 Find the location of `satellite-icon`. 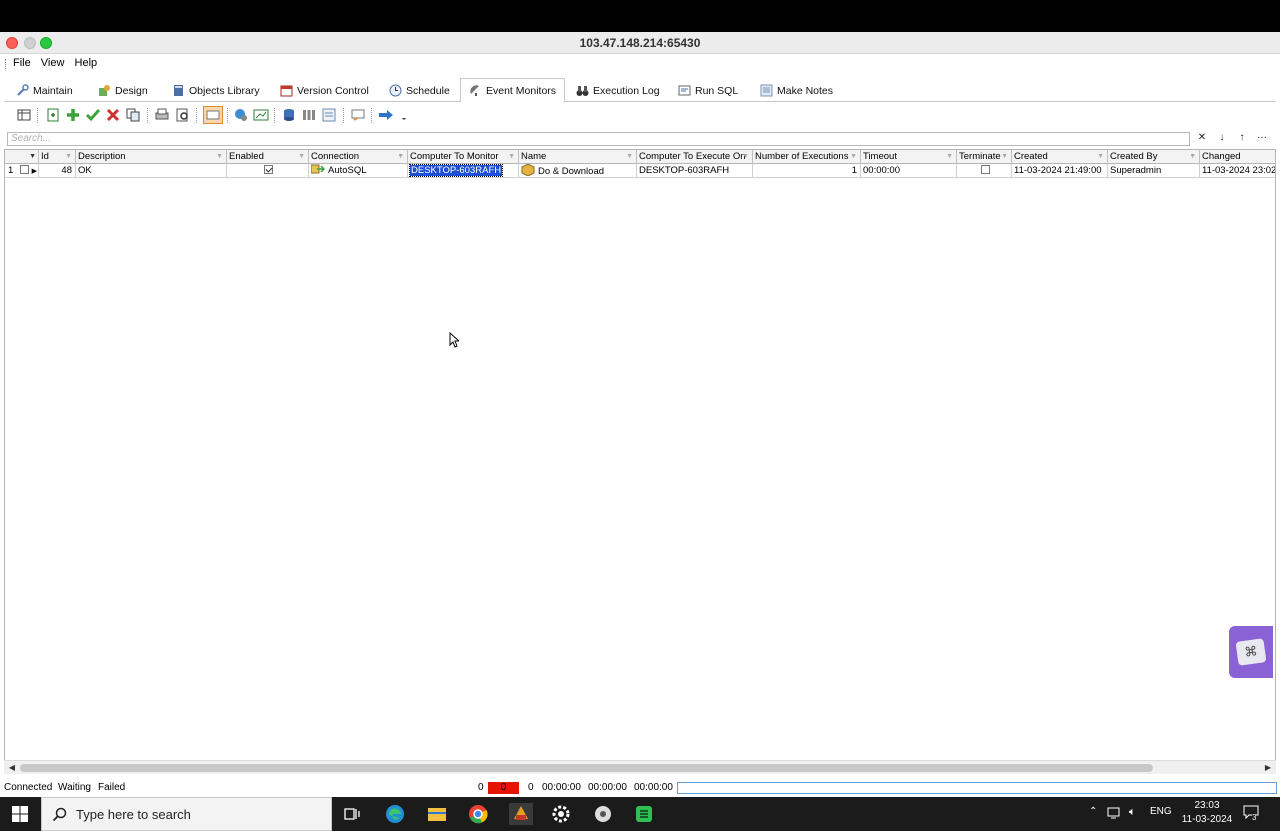

satellite-icon is located at coordinates (474, 90).